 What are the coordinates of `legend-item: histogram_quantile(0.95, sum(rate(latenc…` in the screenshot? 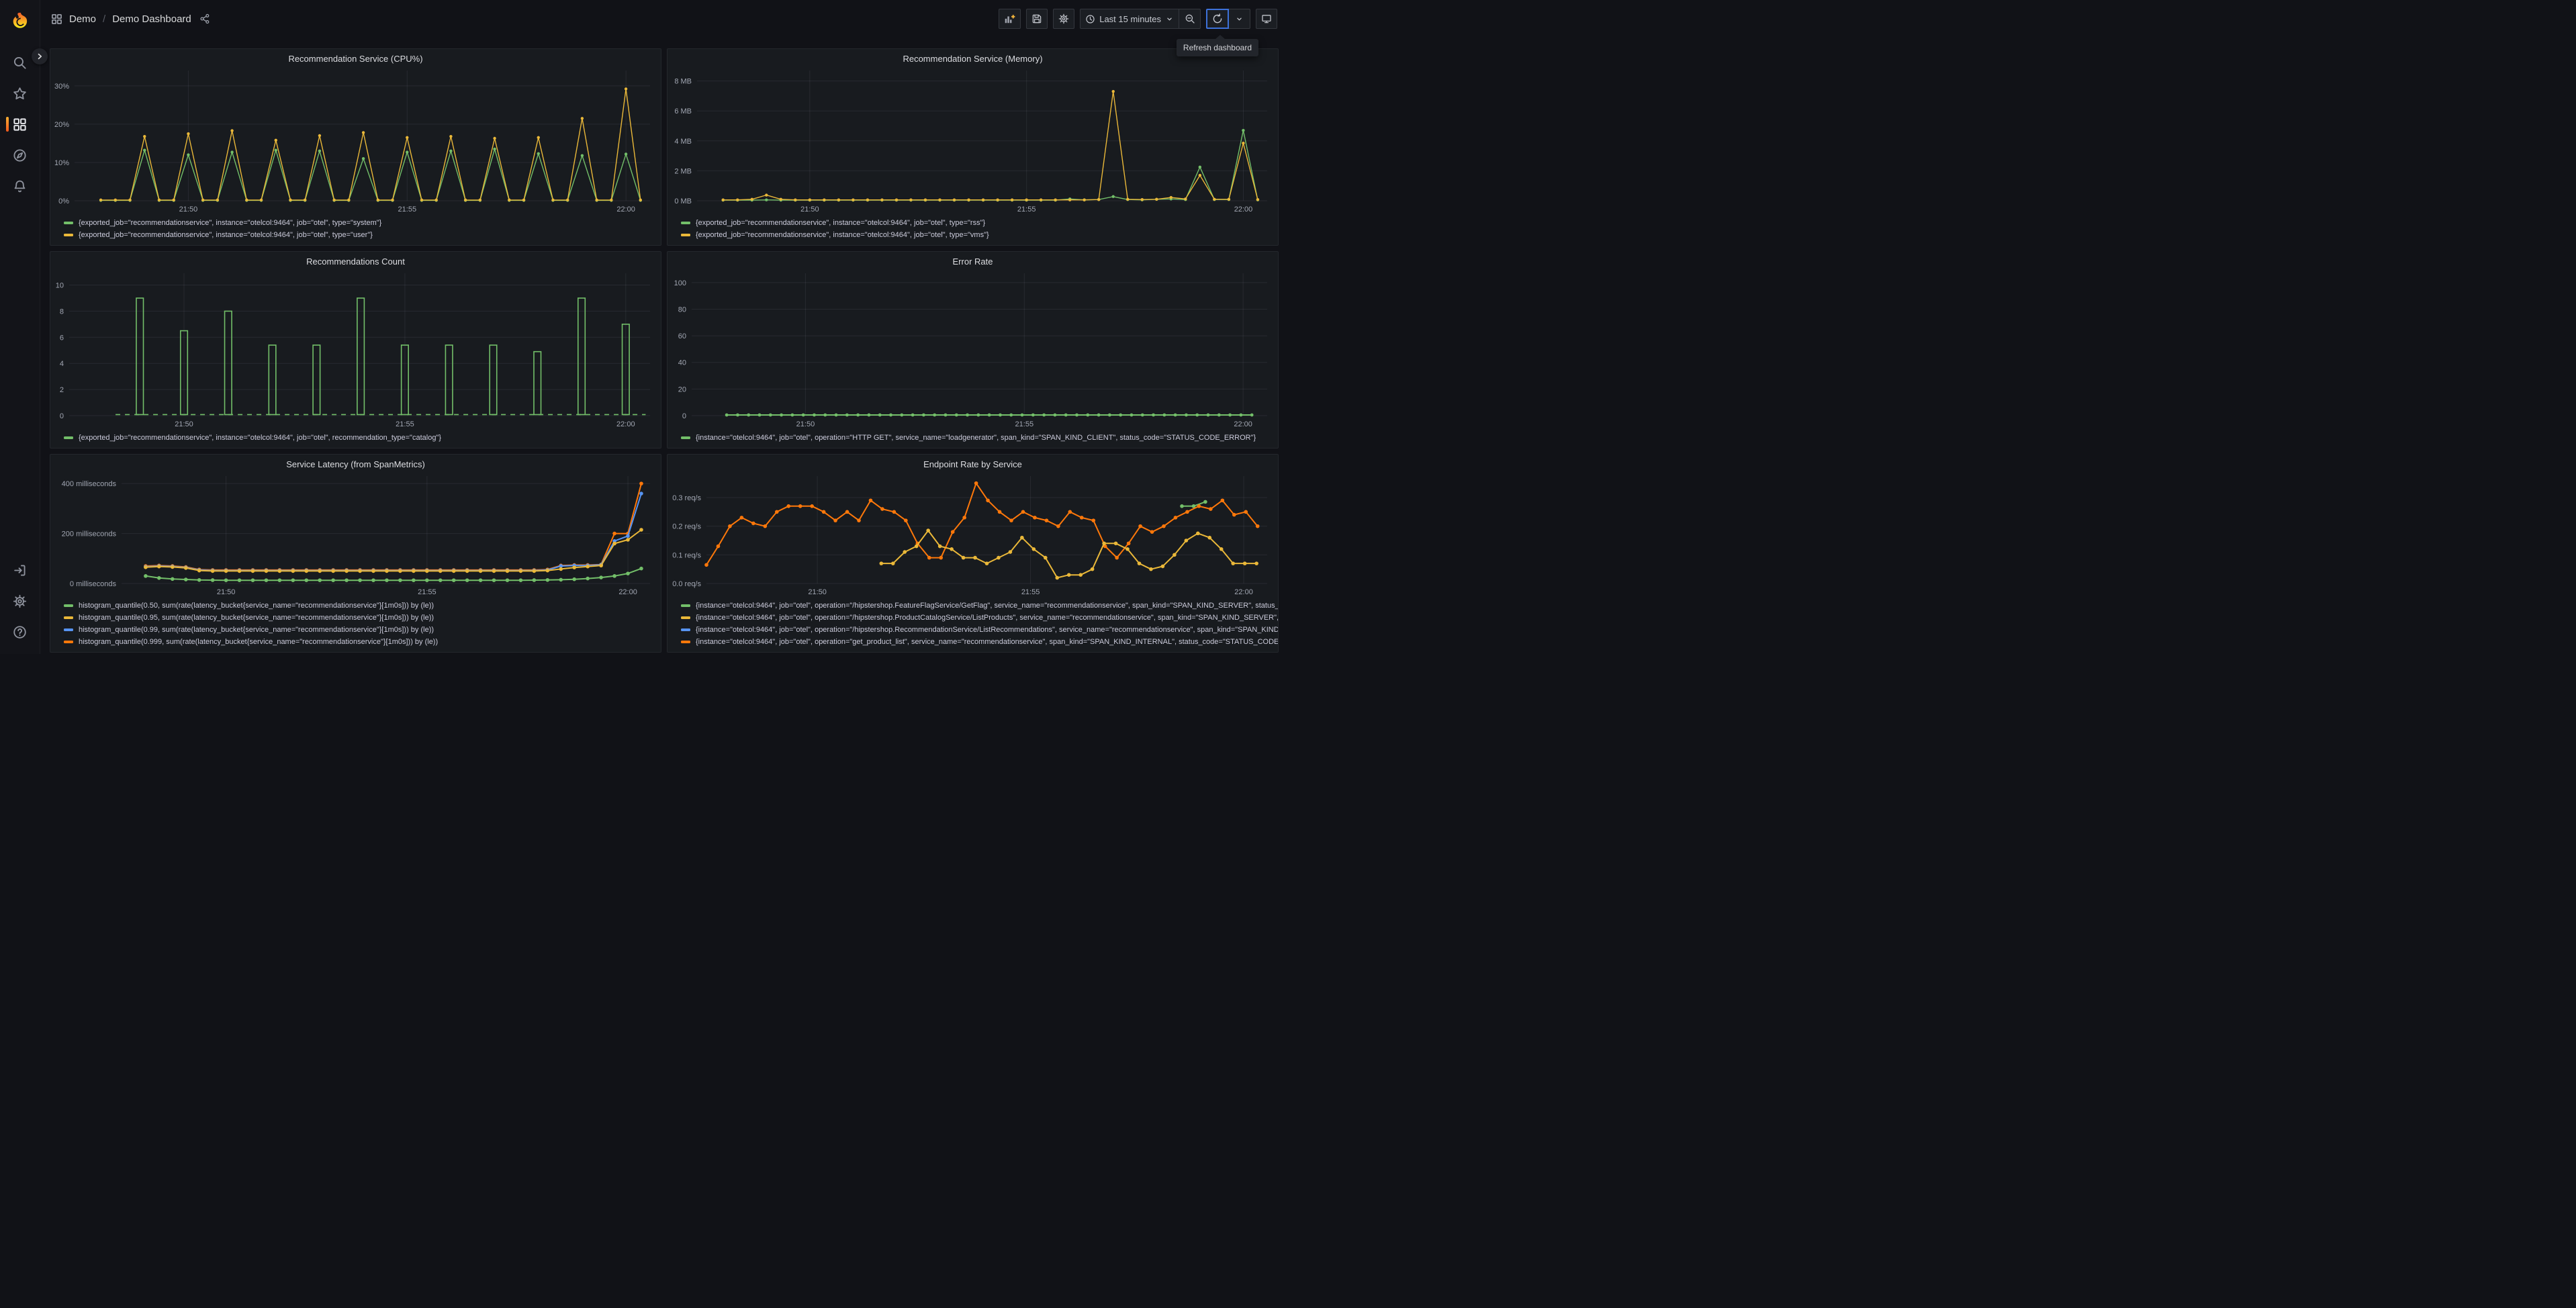 It's located at (362, 618).